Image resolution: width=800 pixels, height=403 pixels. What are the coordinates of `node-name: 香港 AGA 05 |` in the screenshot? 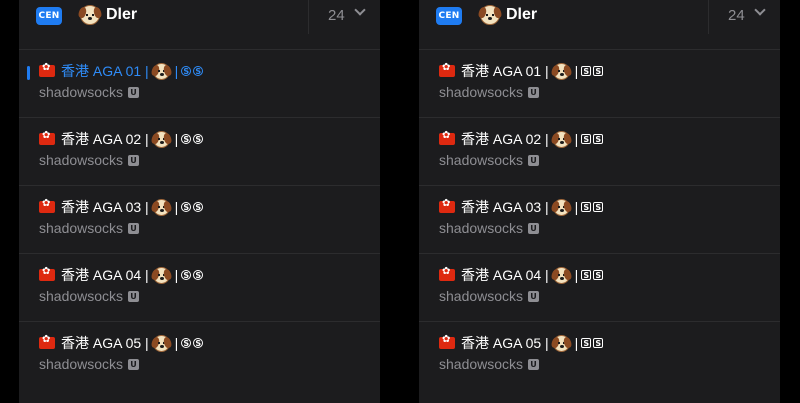 It's located at (105, 343).